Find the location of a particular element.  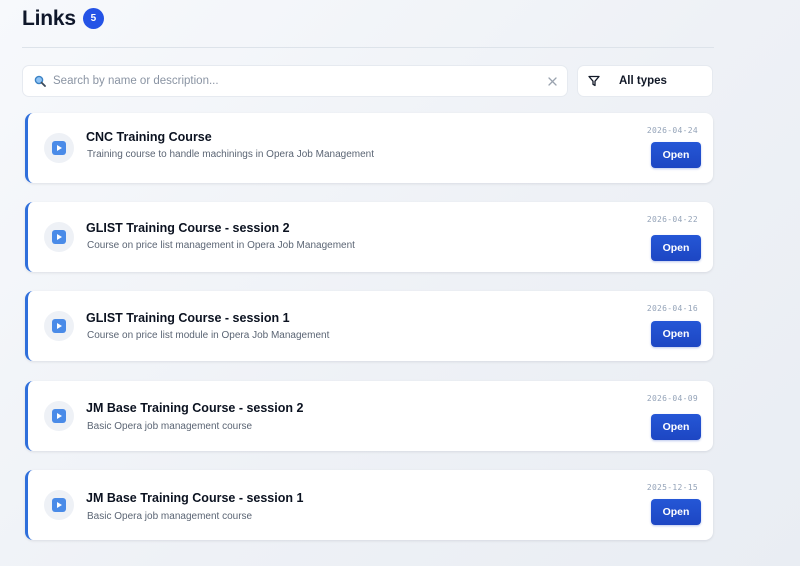

search-icon is located at coordinates (40, 81).